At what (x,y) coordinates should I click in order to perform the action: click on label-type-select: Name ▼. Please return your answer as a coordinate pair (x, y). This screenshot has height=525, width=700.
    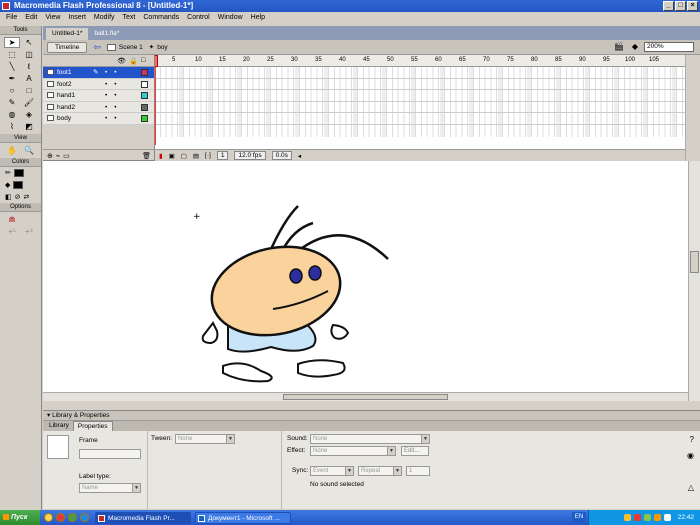
    Looking at the image, I should click on (110, 488).